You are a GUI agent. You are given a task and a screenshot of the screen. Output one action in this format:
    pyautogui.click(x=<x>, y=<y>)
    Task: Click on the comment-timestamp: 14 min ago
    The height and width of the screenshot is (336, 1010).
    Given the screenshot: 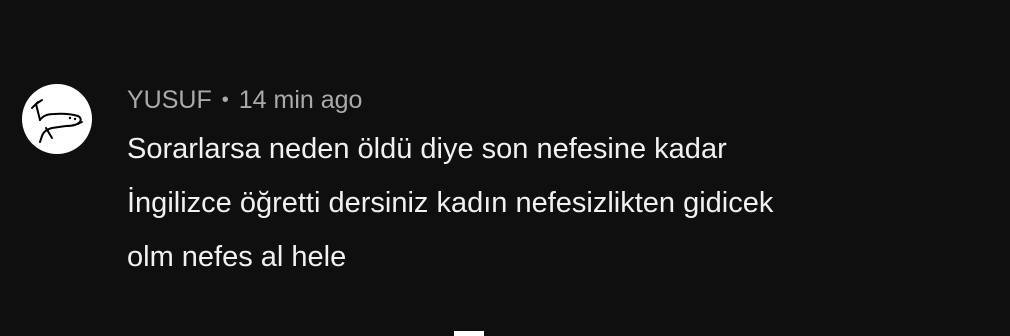 What is the action you would take?
    pyautogui.click(x=301, y=100)
    